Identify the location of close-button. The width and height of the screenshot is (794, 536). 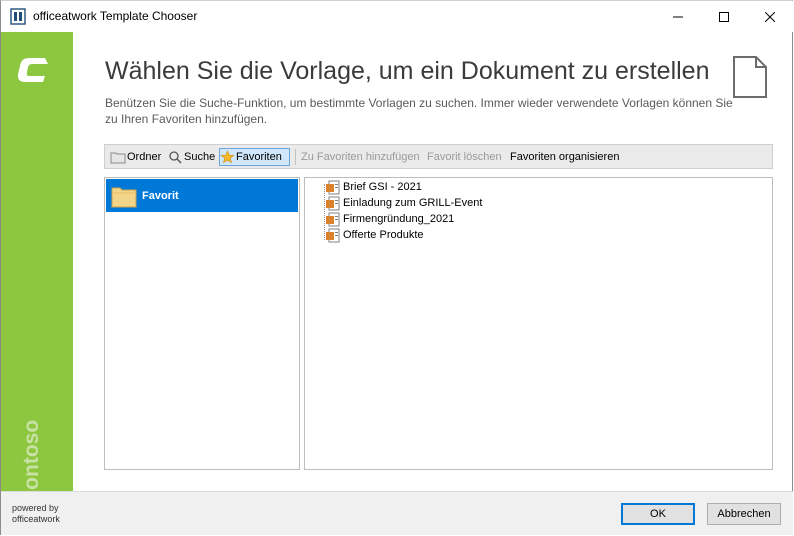
(770, 16).